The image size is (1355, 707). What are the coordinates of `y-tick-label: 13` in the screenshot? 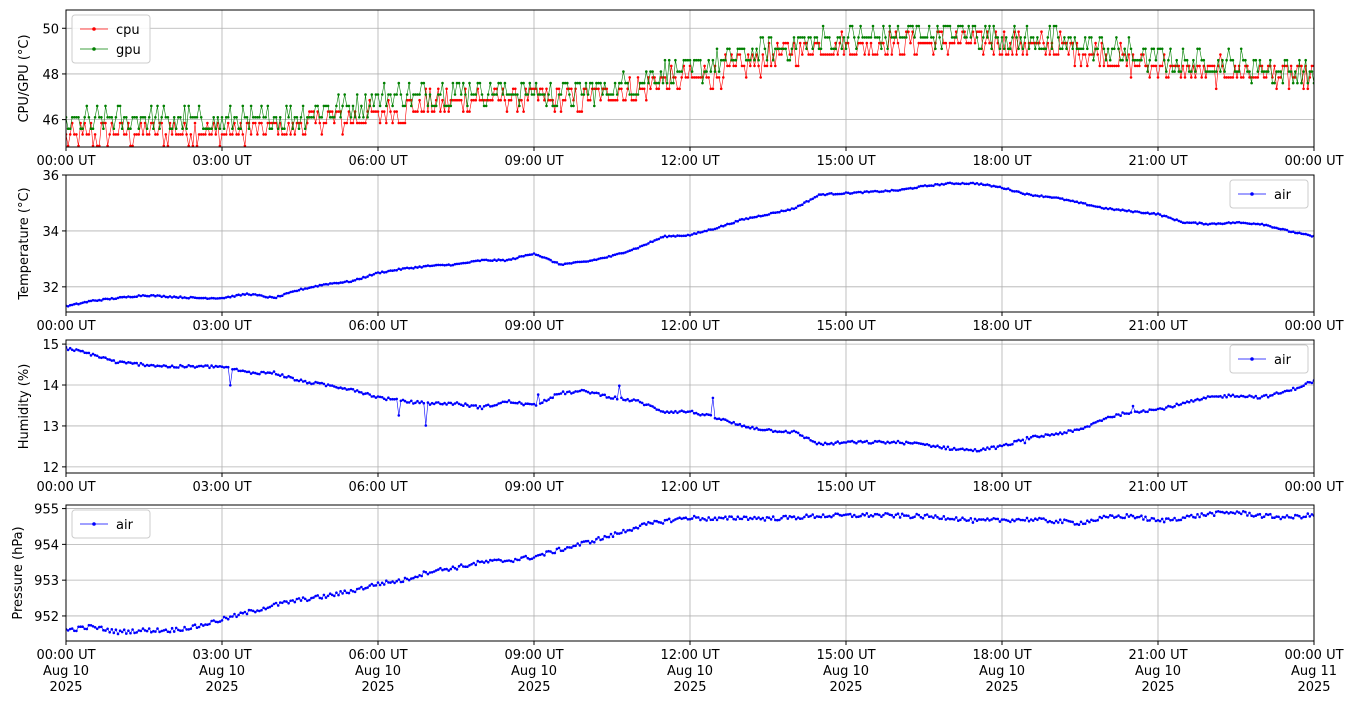 It's located at (50, 427).